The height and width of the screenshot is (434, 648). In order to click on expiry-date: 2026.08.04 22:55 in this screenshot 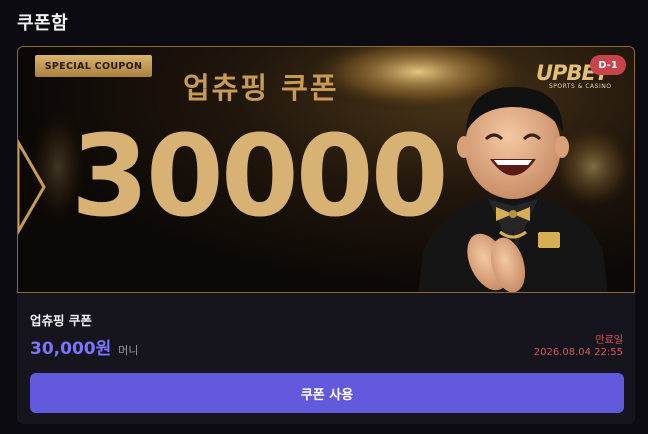, I will do `click(578, 352)`.